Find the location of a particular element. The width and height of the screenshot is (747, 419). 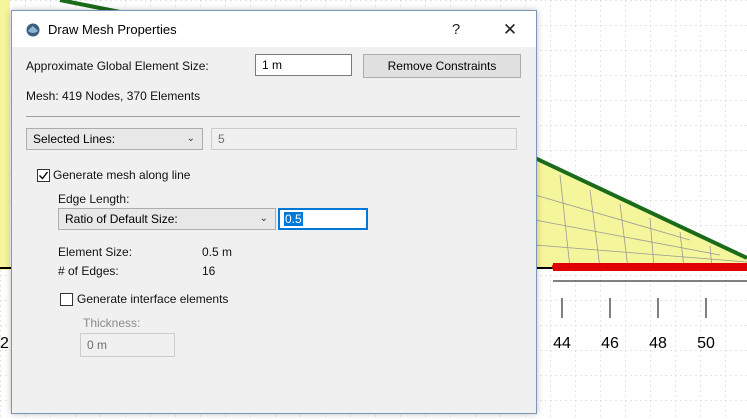

generate-mesh-checkbox is located at coordinates (43, 175).